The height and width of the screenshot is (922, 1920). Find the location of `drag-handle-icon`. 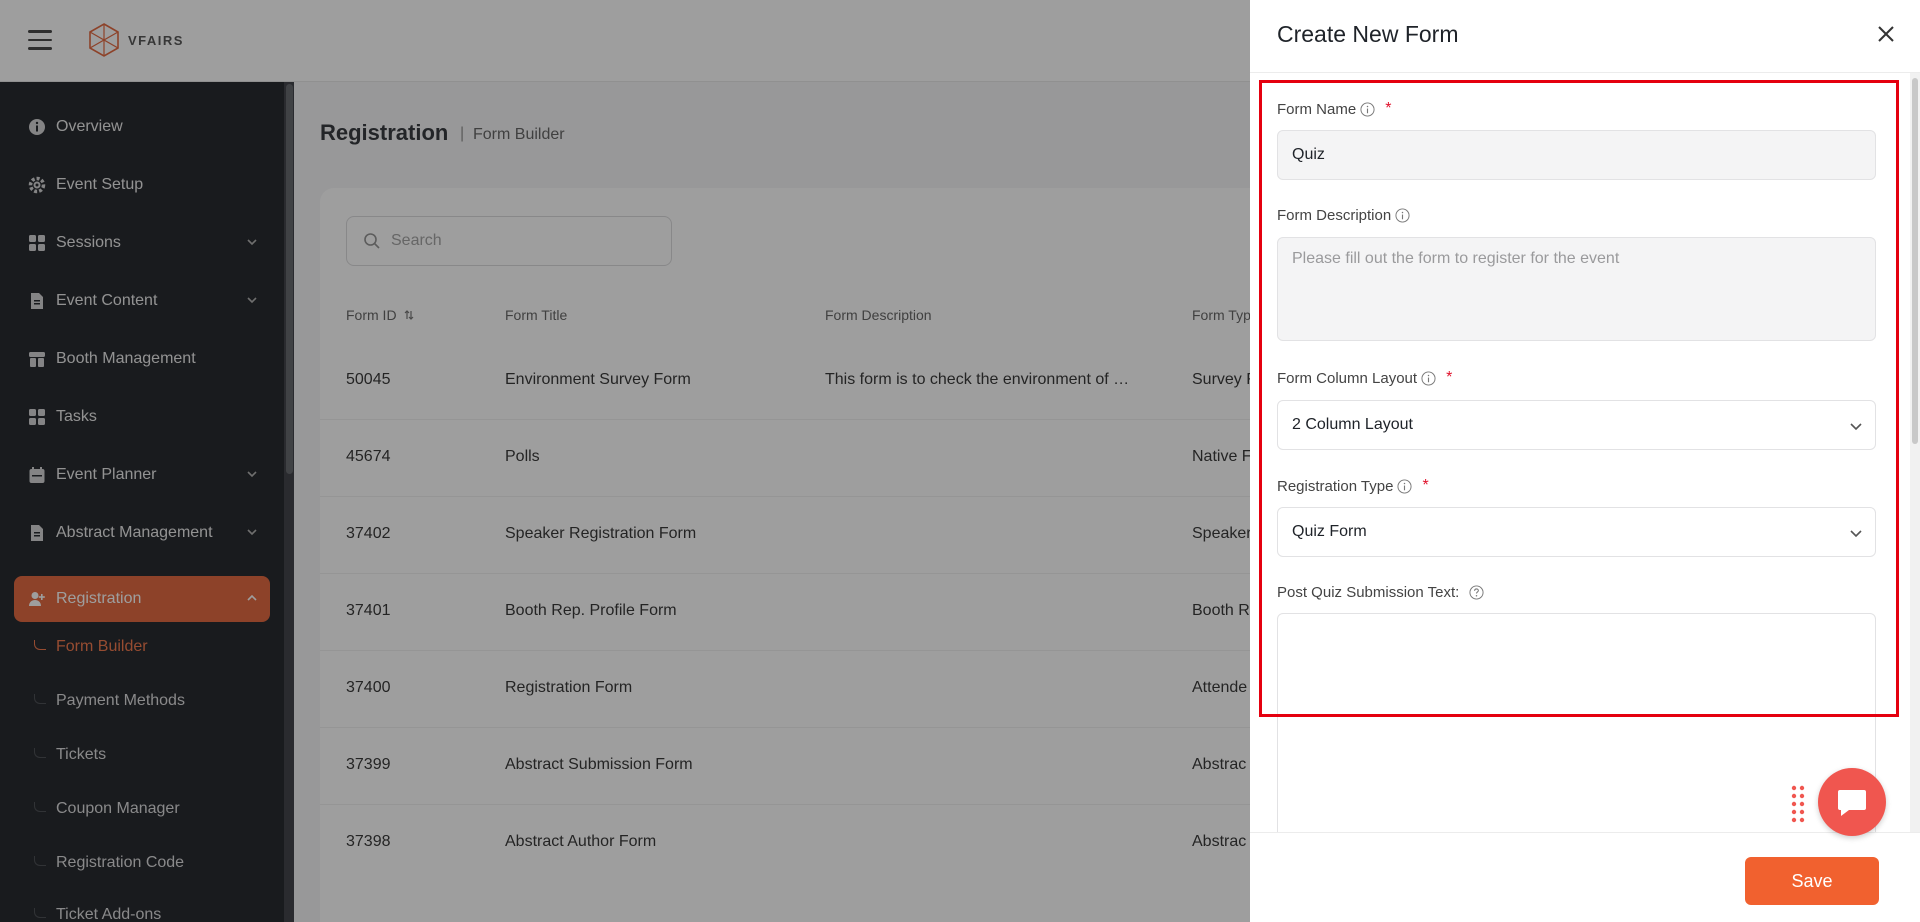

drag-handle-icon is located at coordinates (1798, 804).